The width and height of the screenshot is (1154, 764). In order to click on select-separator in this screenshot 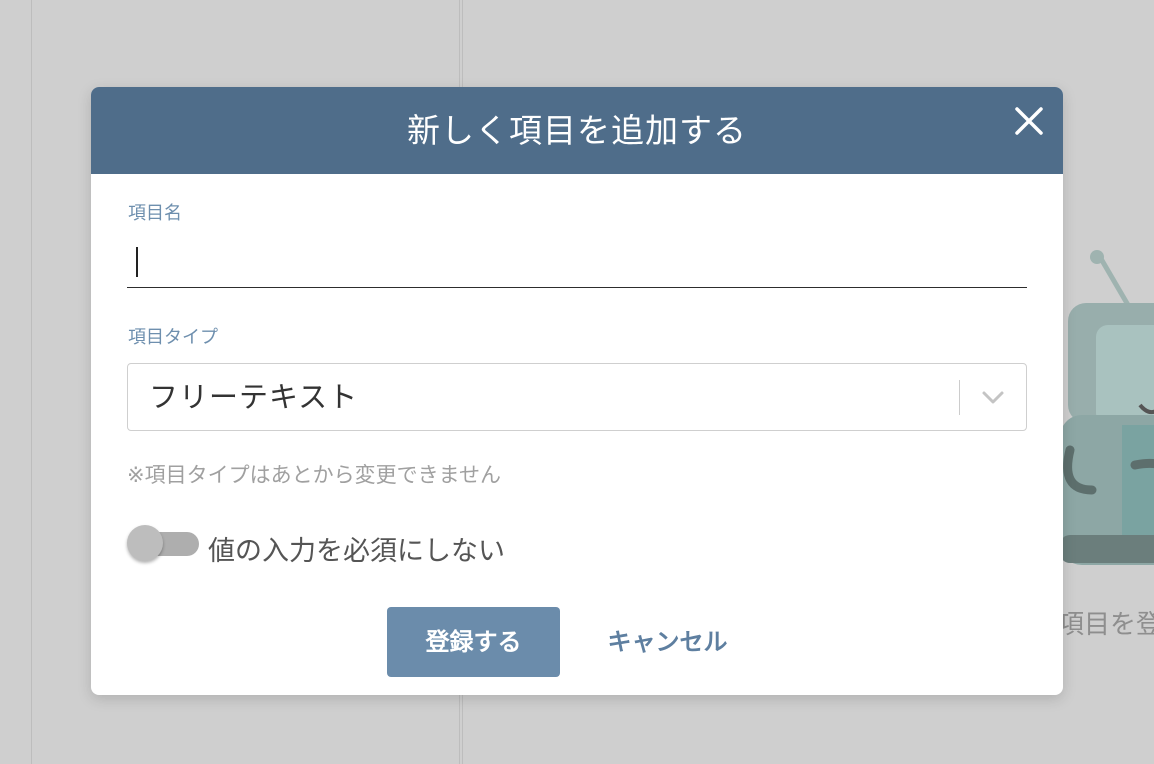, I will do `click(959, 397)`.